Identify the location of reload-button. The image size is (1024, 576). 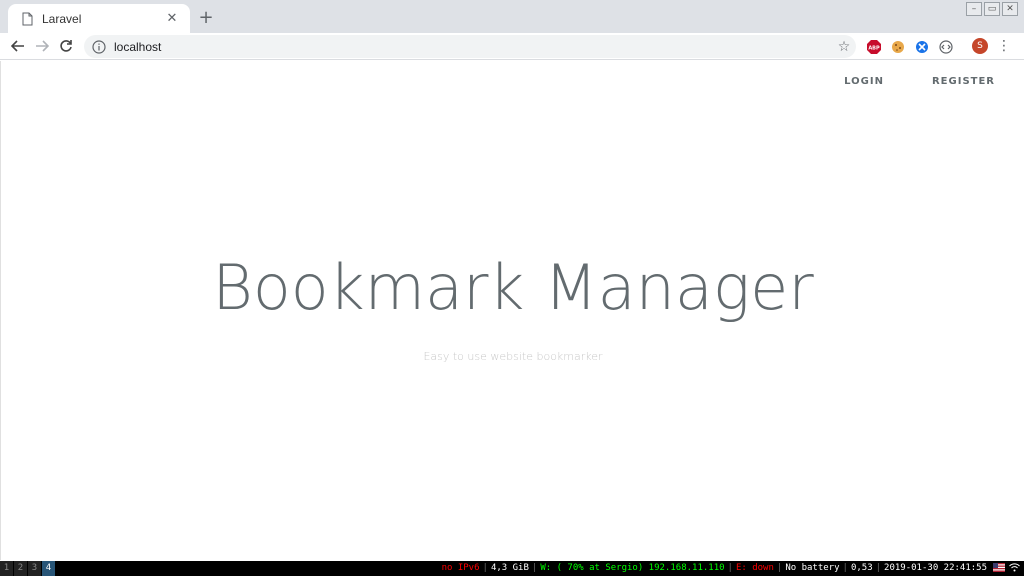
(66, 46).